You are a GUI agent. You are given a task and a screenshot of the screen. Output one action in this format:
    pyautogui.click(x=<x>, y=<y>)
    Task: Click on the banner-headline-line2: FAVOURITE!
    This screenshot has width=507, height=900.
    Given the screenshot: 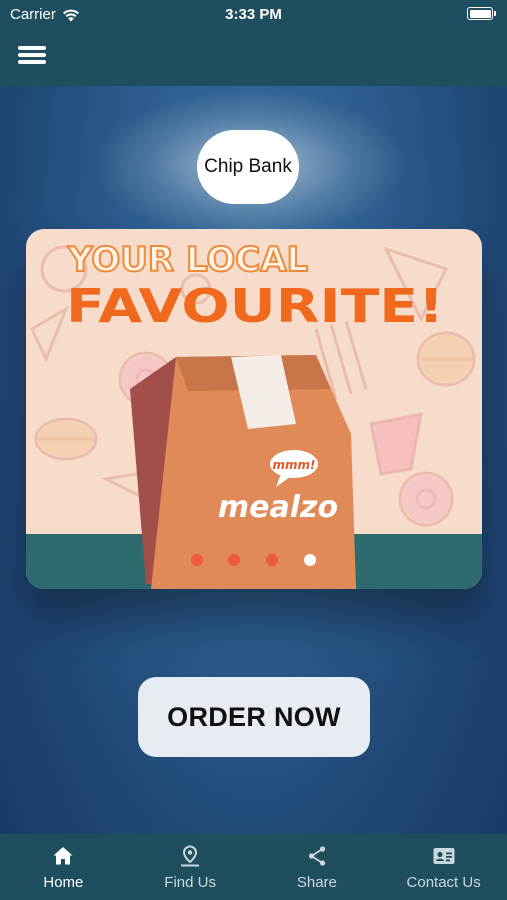 What is the action you would take?
    pyautogui.click(x=255, y=306)
    